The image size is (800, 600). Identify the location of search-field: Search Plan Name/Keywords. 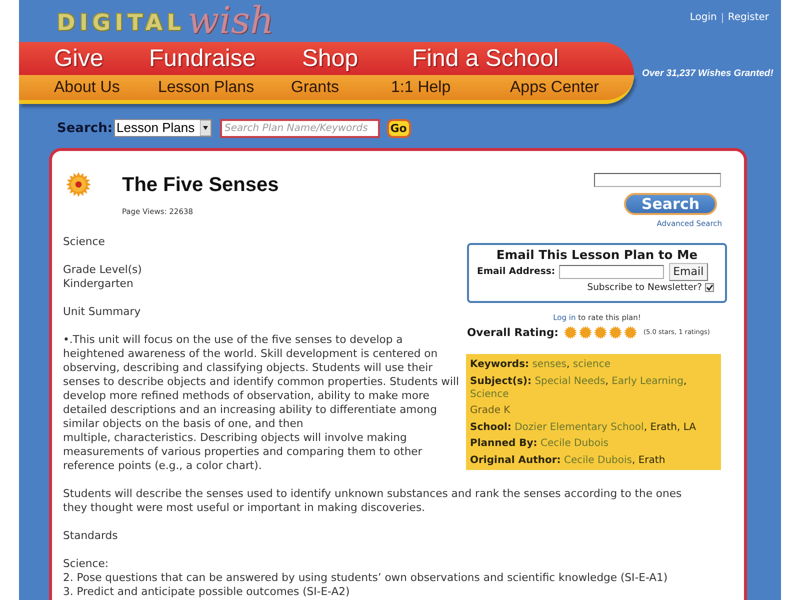
(300, 128).